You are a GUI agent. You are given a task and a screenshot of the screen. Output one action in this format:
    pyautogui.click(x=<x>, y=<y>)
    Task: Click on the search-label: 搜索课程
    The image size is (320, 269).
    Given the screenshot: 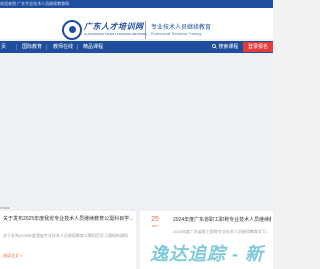 What is the action you would take?
    pyautogui.click(x=228, y=47)
    